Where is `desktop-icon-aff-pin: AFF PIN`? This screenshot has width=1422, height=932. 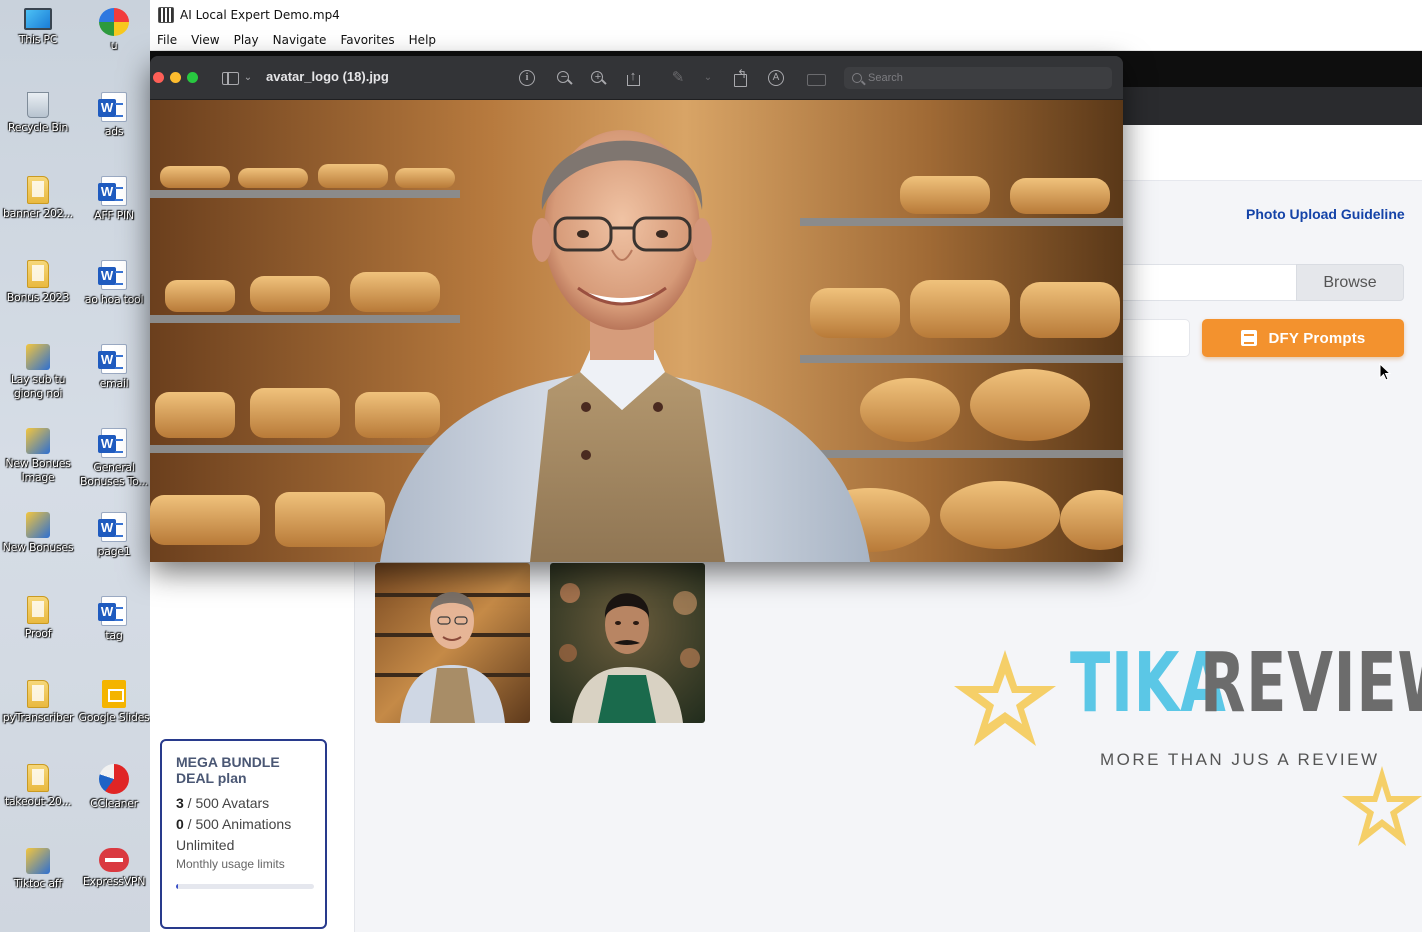 desktop-icon-aff-pin: AFF PIN is located at coordinates (114, 199).